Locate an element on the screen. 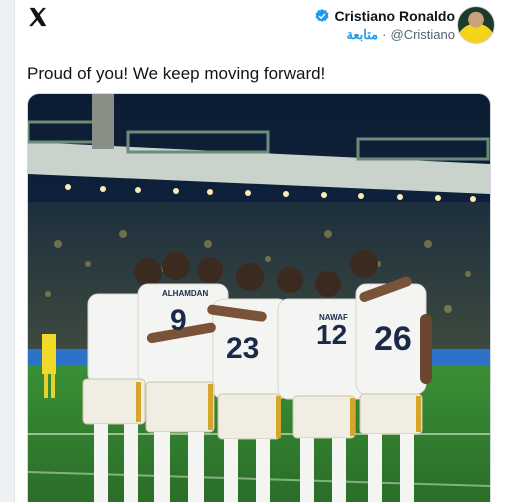 The width and height of the screenshot is (505, 502). avatar is located at coordinates (476, 25).